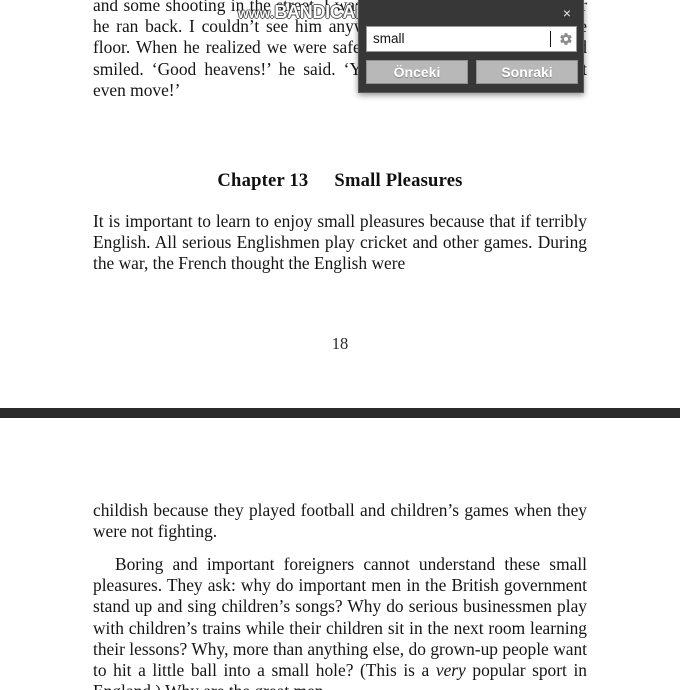 The width and height of the screenshot is (680, 690). I want to click on find-dialog: × Önceki Sonraki, so click(471, 46).